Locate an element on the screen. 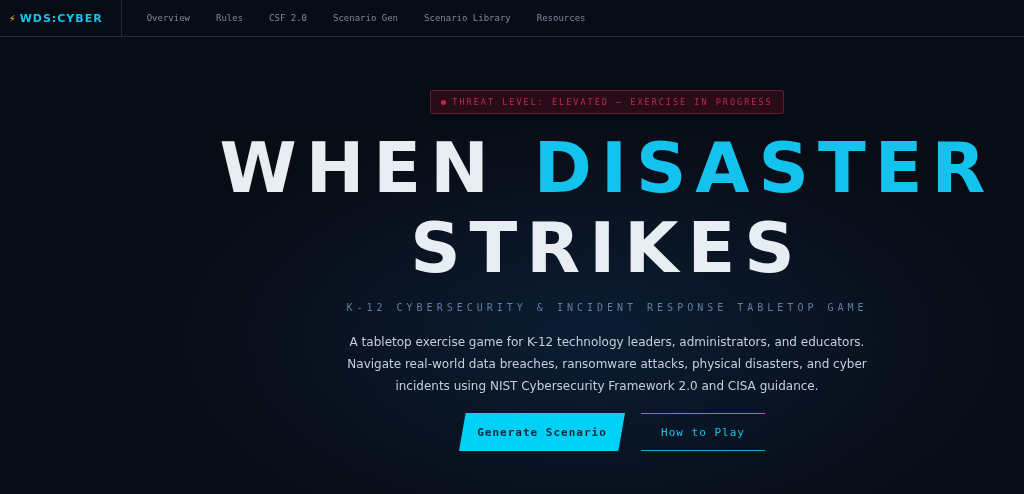 The image size is (1024, 494). nav-link: Scenario Gen is located at coordinates (366, 18).